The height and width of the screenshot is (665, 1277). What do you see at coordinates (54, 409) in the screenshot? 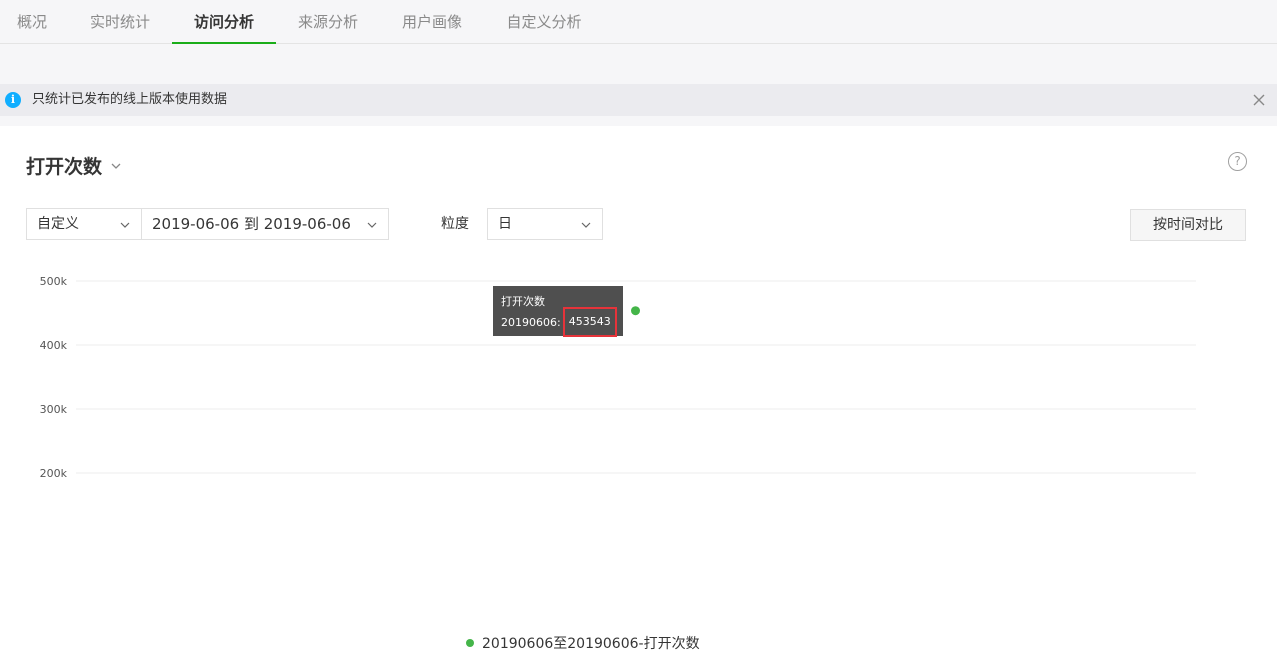
I see `y-tick-label: 300k` at bounding box center [54, 409].